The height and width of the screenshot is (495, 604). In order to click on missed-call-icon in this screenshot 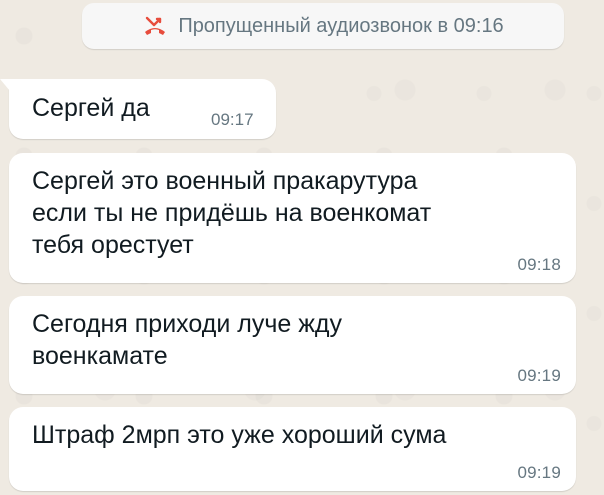, I will do `click(155, 26)`.